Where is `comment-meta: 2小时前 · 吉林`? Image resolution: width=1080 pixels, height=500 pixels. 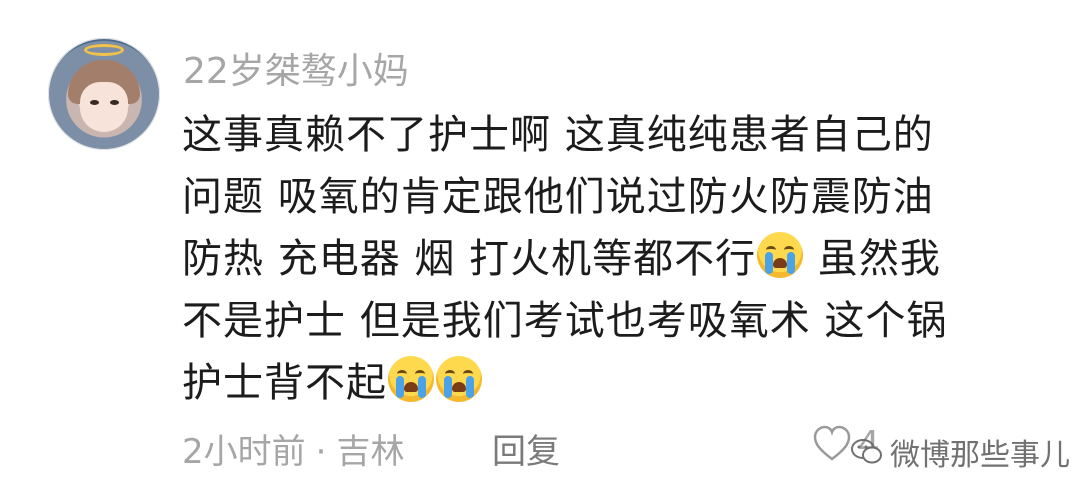
comment-meta: 2小时前 · 吉林 is located at coordinates (293, 448).